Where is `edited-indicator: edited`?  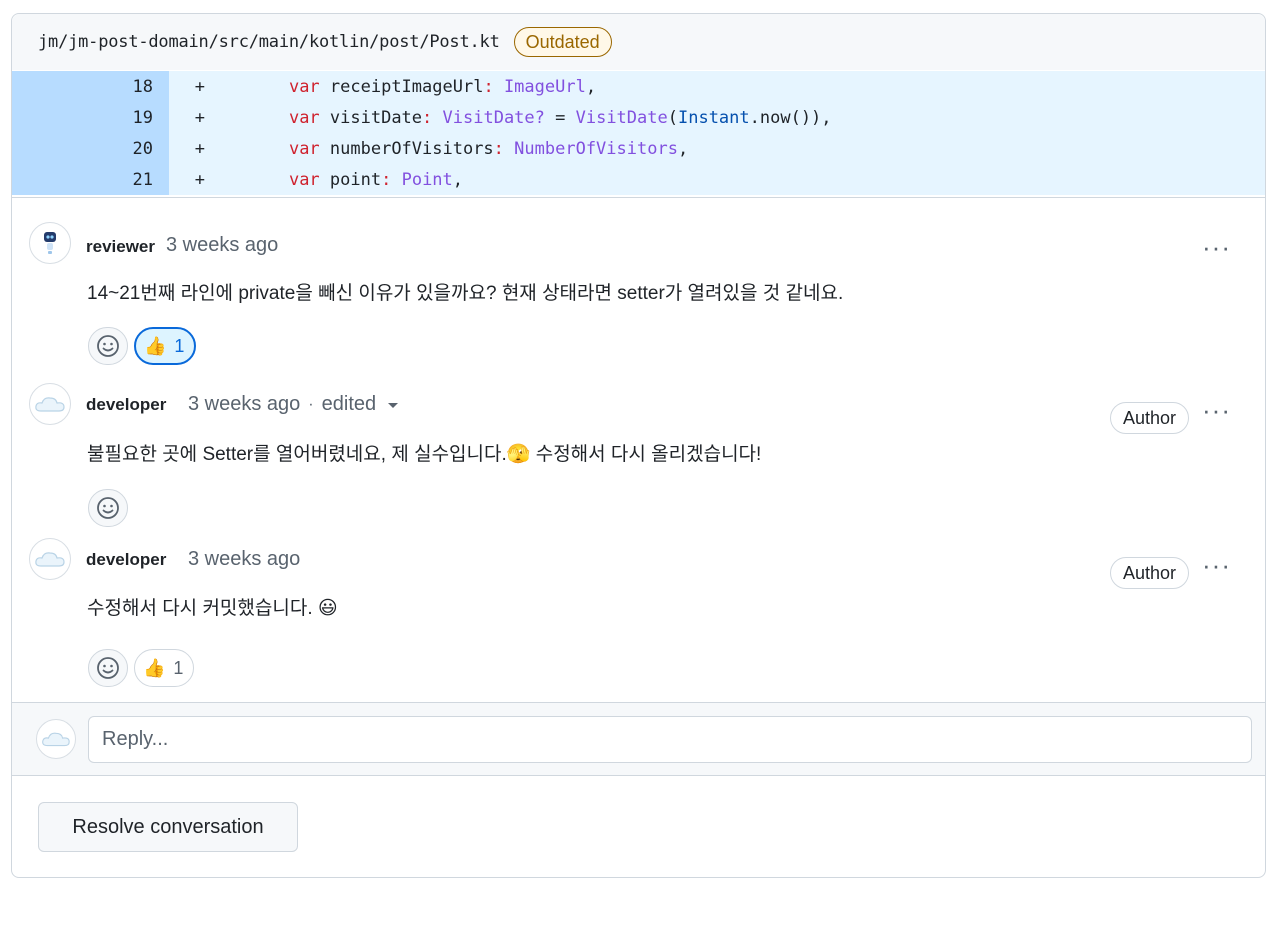
edited-indicator: edited is located at coordinates (349, 404).